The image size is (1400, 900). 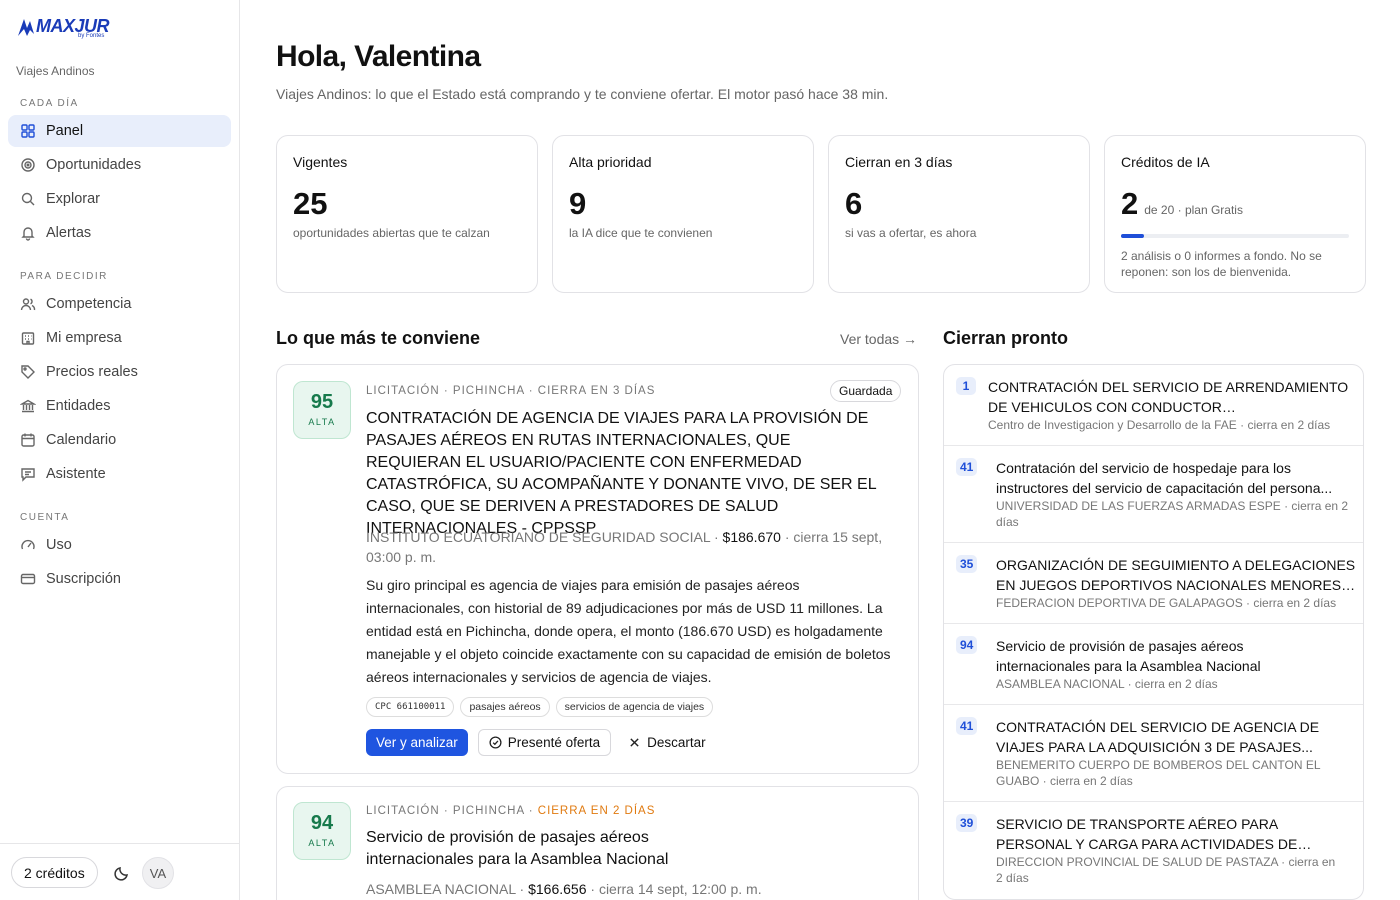 What do you see at coordinates (119, 545) in the screenshot?
I see `sidebar-item-uso: Uso` at bounding box center [119, 545].